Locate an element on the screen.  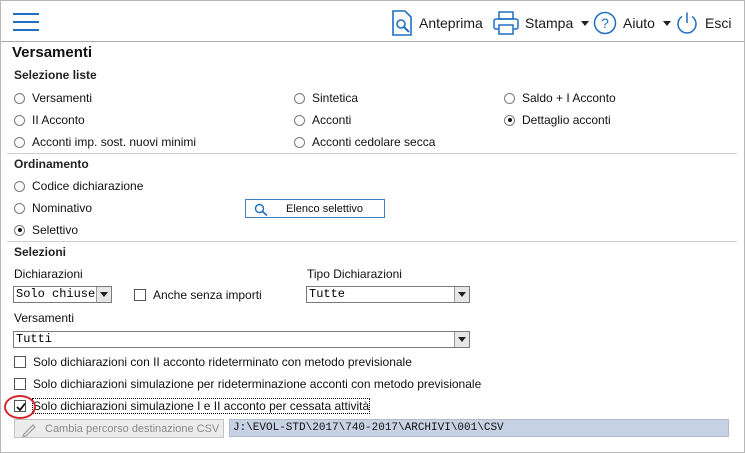
radio-label: Saldo + I Acconto is located at coordinates (569, 98).